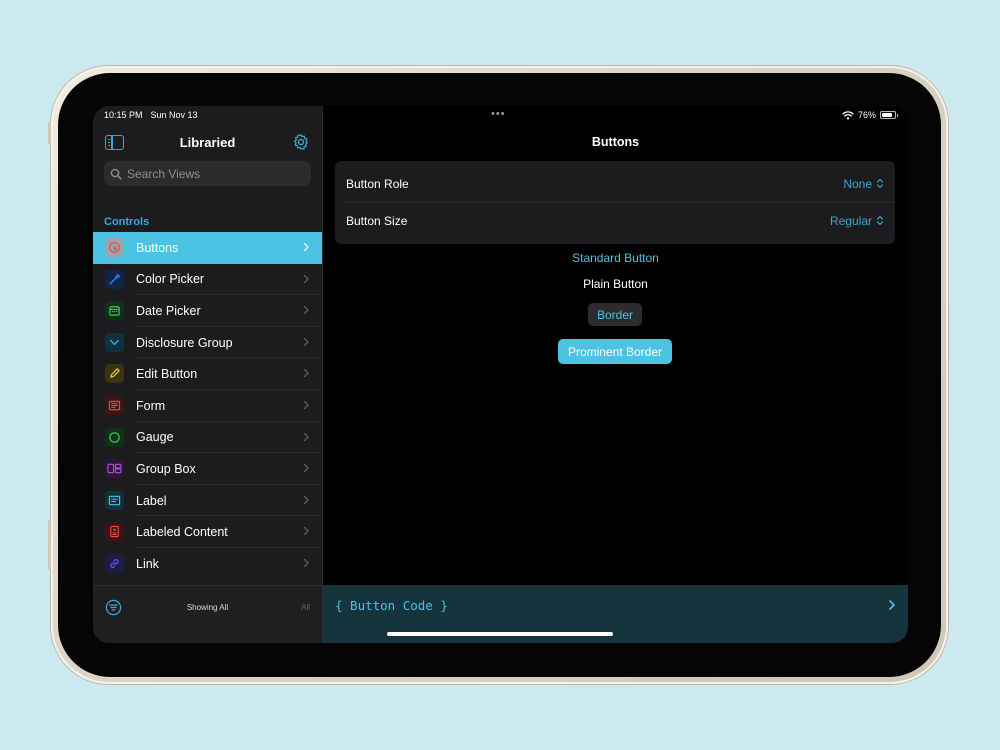  Describe the element at coordinates (207, 501) in the screenshot. I see `sidebar-item-label-view: Label` at that location.